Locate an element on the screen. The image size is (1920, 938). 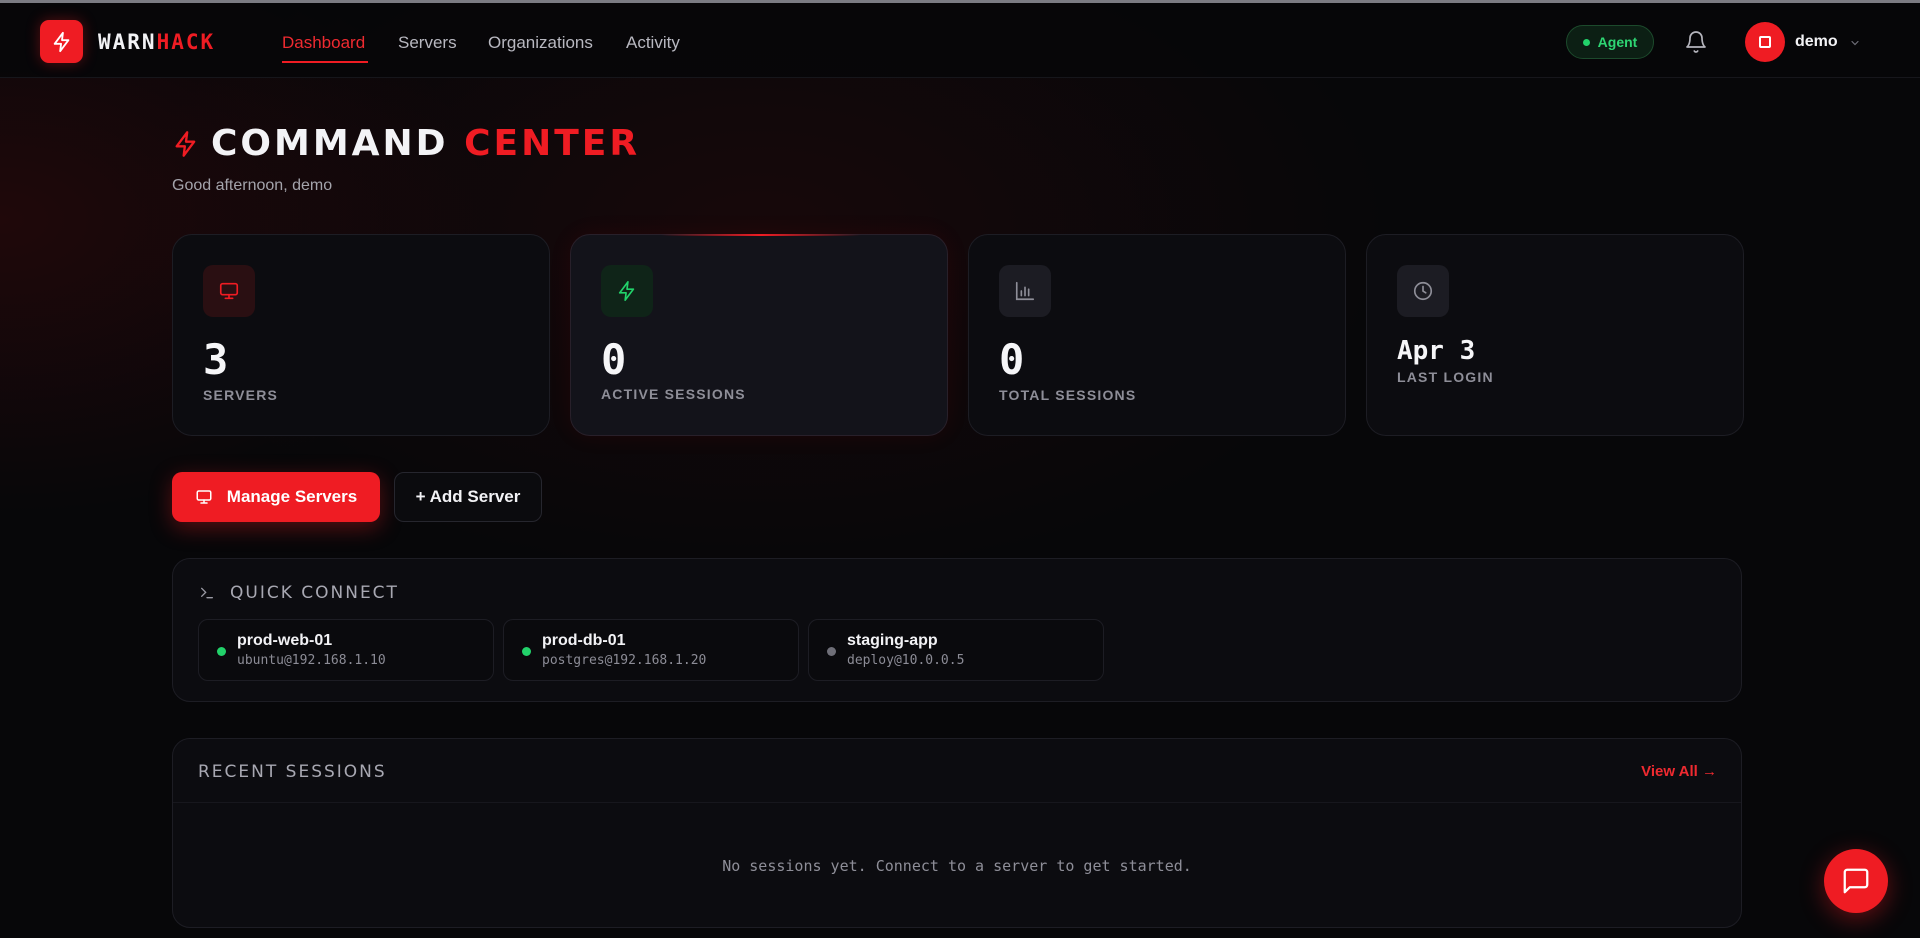
recent-sessions-title: RECENT SESSIONS is located at coordinates (292, 772).